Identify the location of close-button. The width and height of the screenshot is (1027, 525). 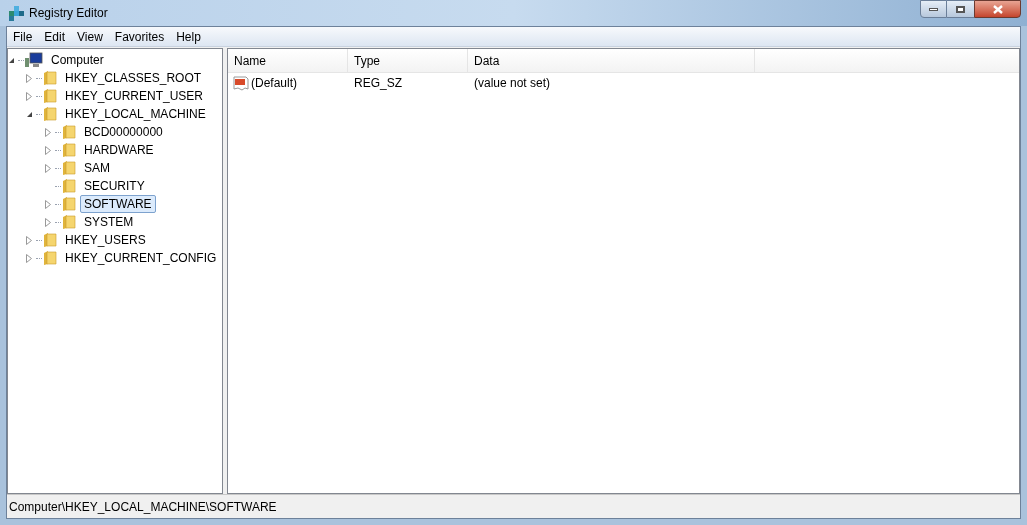
(997, 9).